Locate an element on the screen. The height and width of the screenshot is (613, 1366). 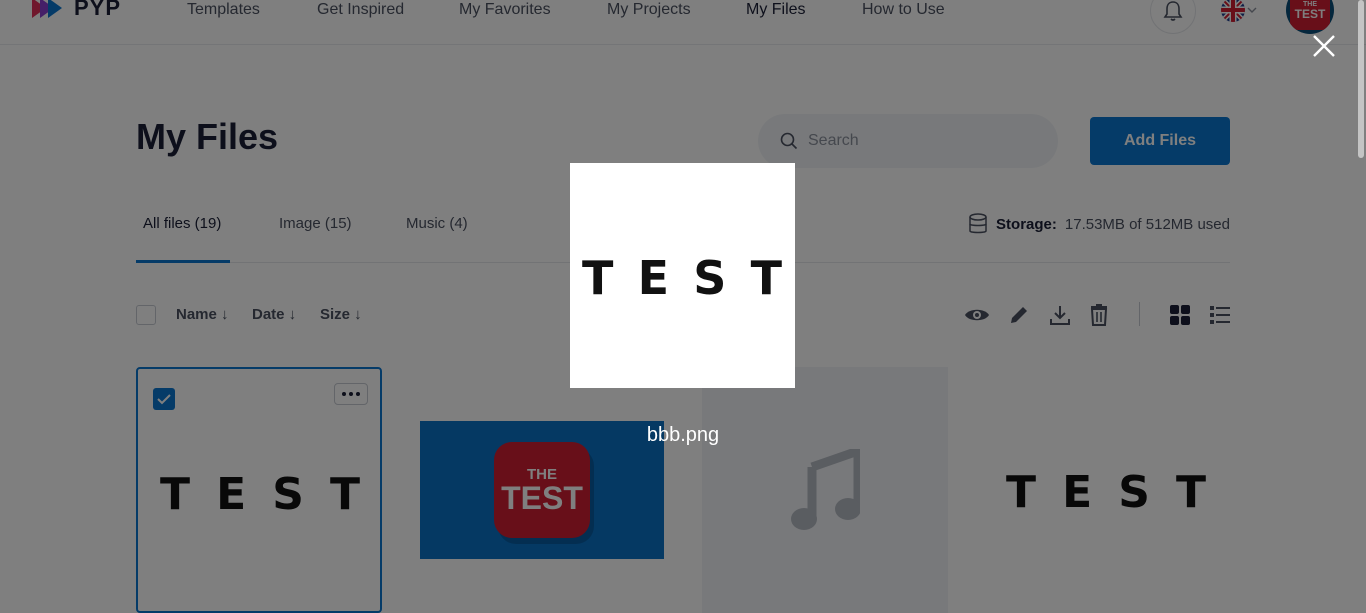
scrollbar-thumb is located at coordinates (1361, 79).